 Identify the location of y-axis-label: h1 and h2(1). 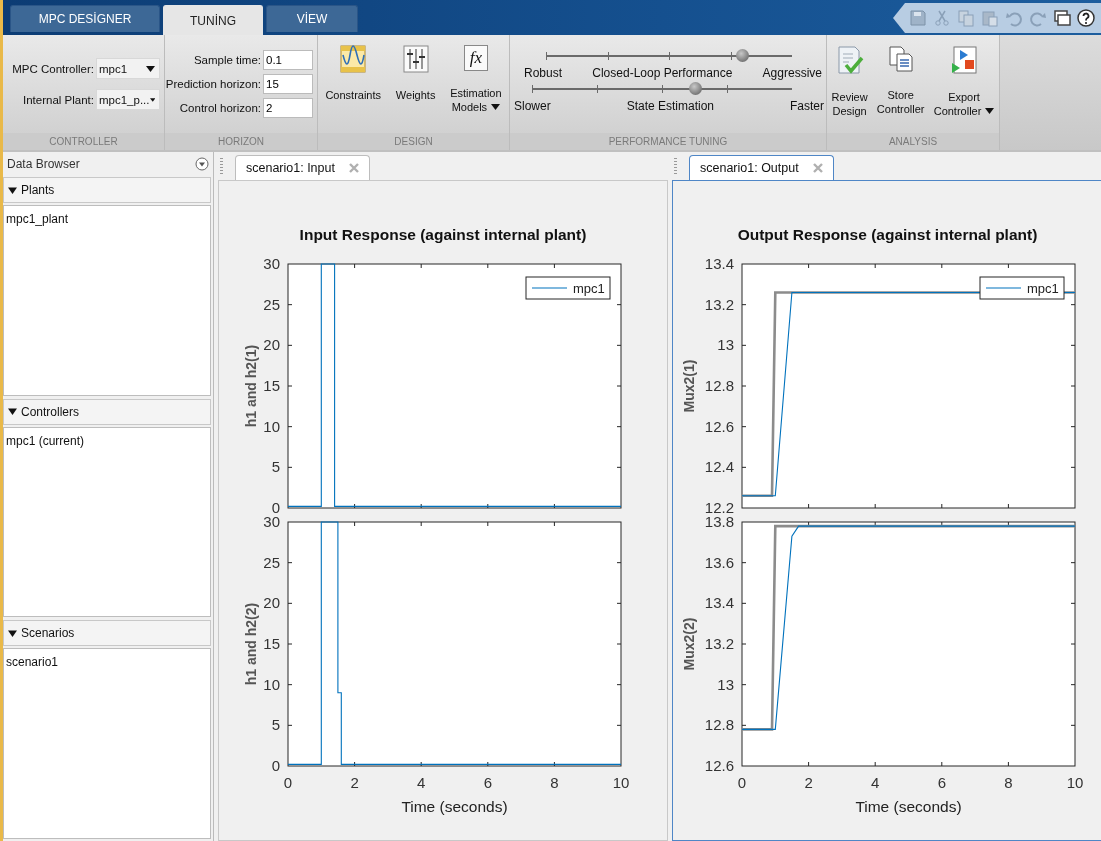
(251, 386).